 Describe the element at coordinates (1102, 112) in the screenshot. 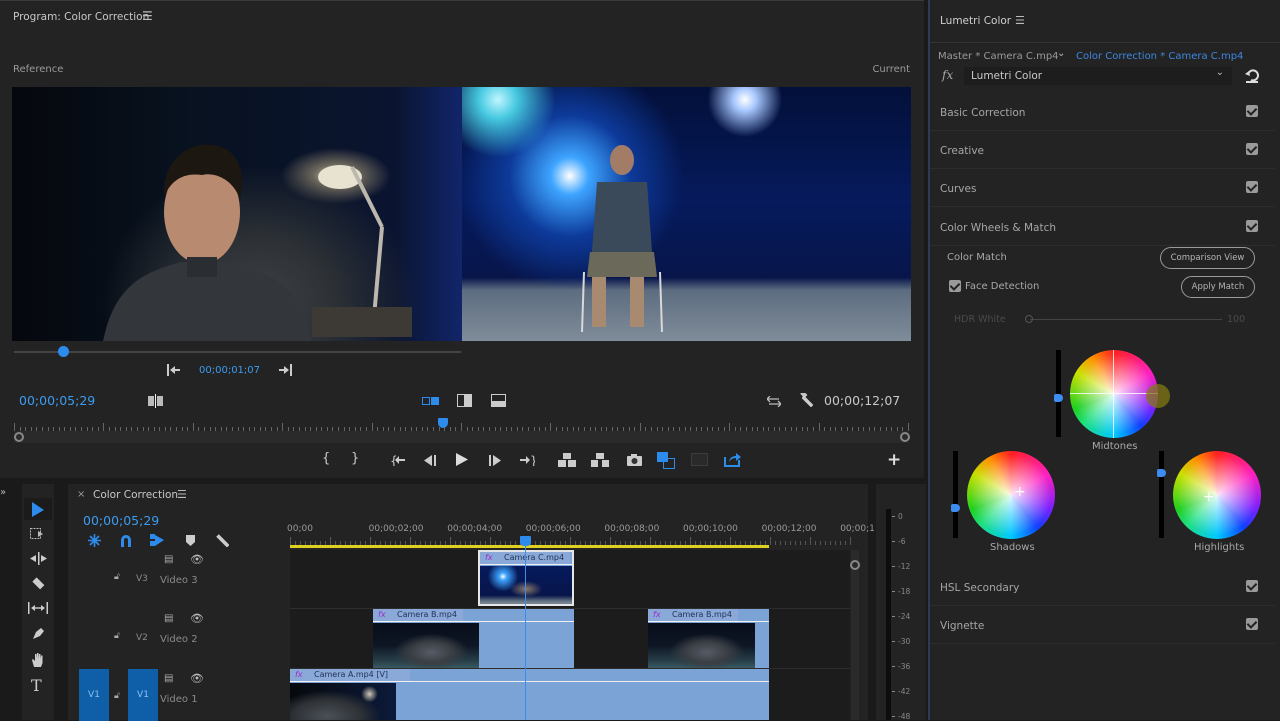

I see `lumetri-section-basic-correction: Basic Correction` at that location.